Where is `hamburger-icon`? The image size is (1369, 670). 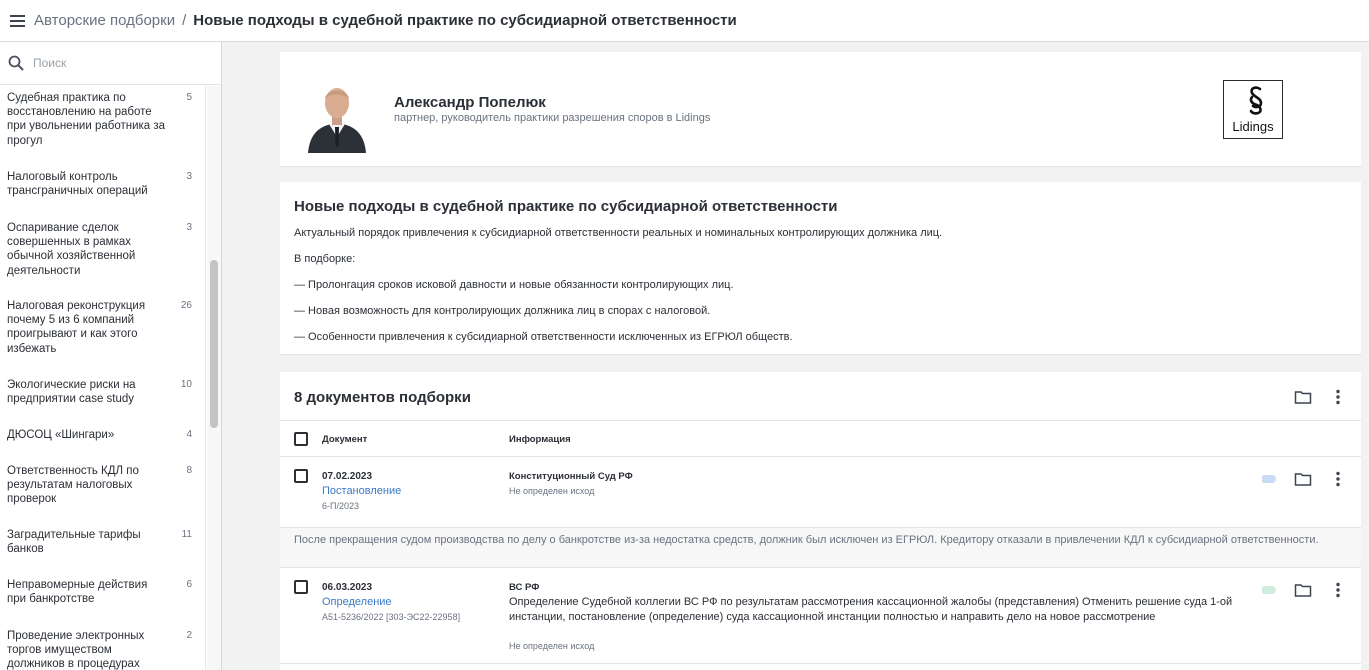 hamburger-icon is located at coordinates (17, 20).